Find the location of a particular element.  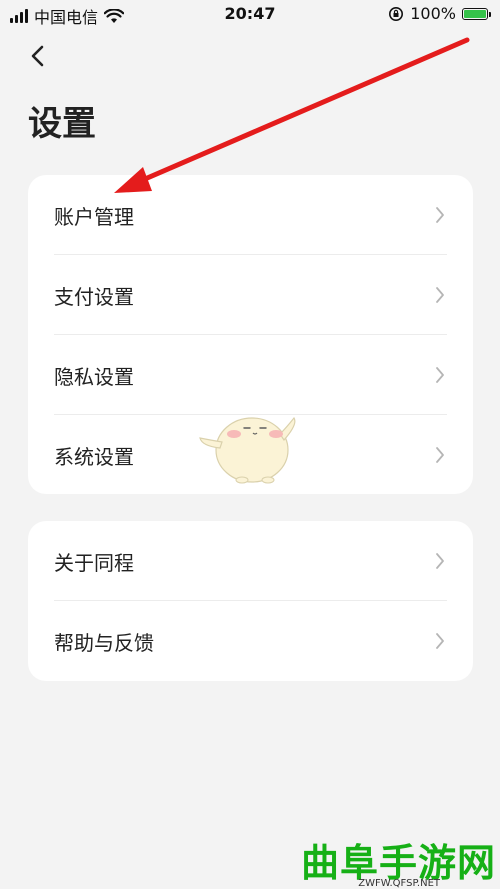

settings-item-label: 隐私设置 is located at coordinates (94, 377).